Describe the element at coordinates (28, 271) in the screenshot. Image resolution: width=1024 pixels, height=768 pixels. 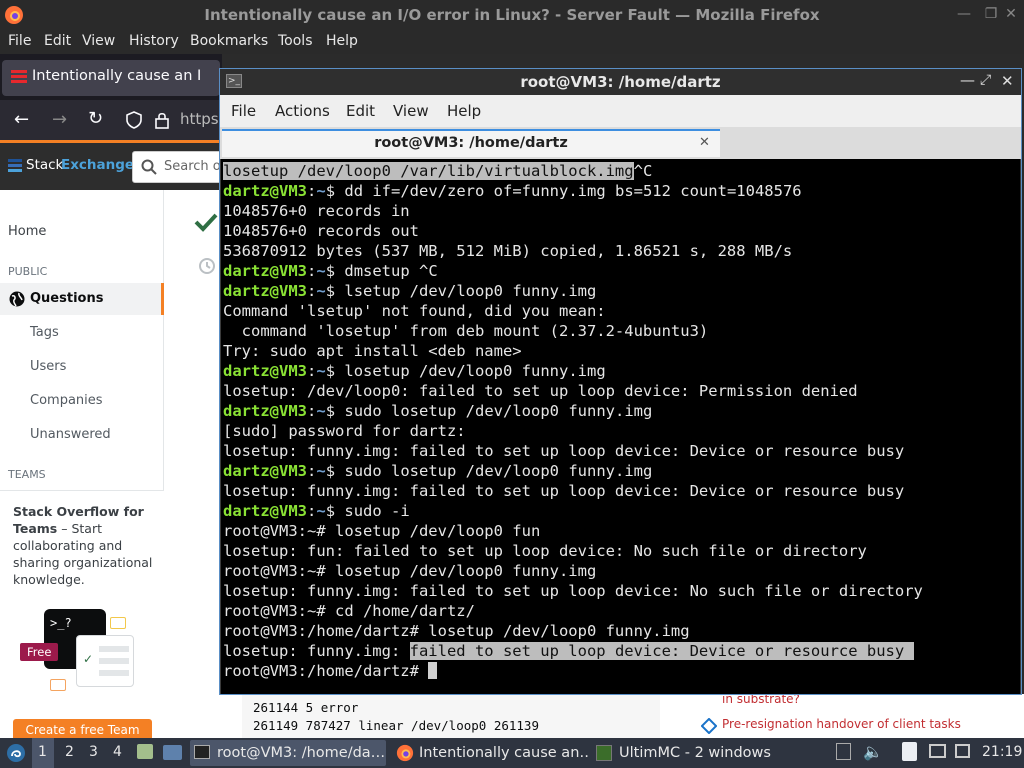
I see `nav-public-label: PUBLIC` at that location.